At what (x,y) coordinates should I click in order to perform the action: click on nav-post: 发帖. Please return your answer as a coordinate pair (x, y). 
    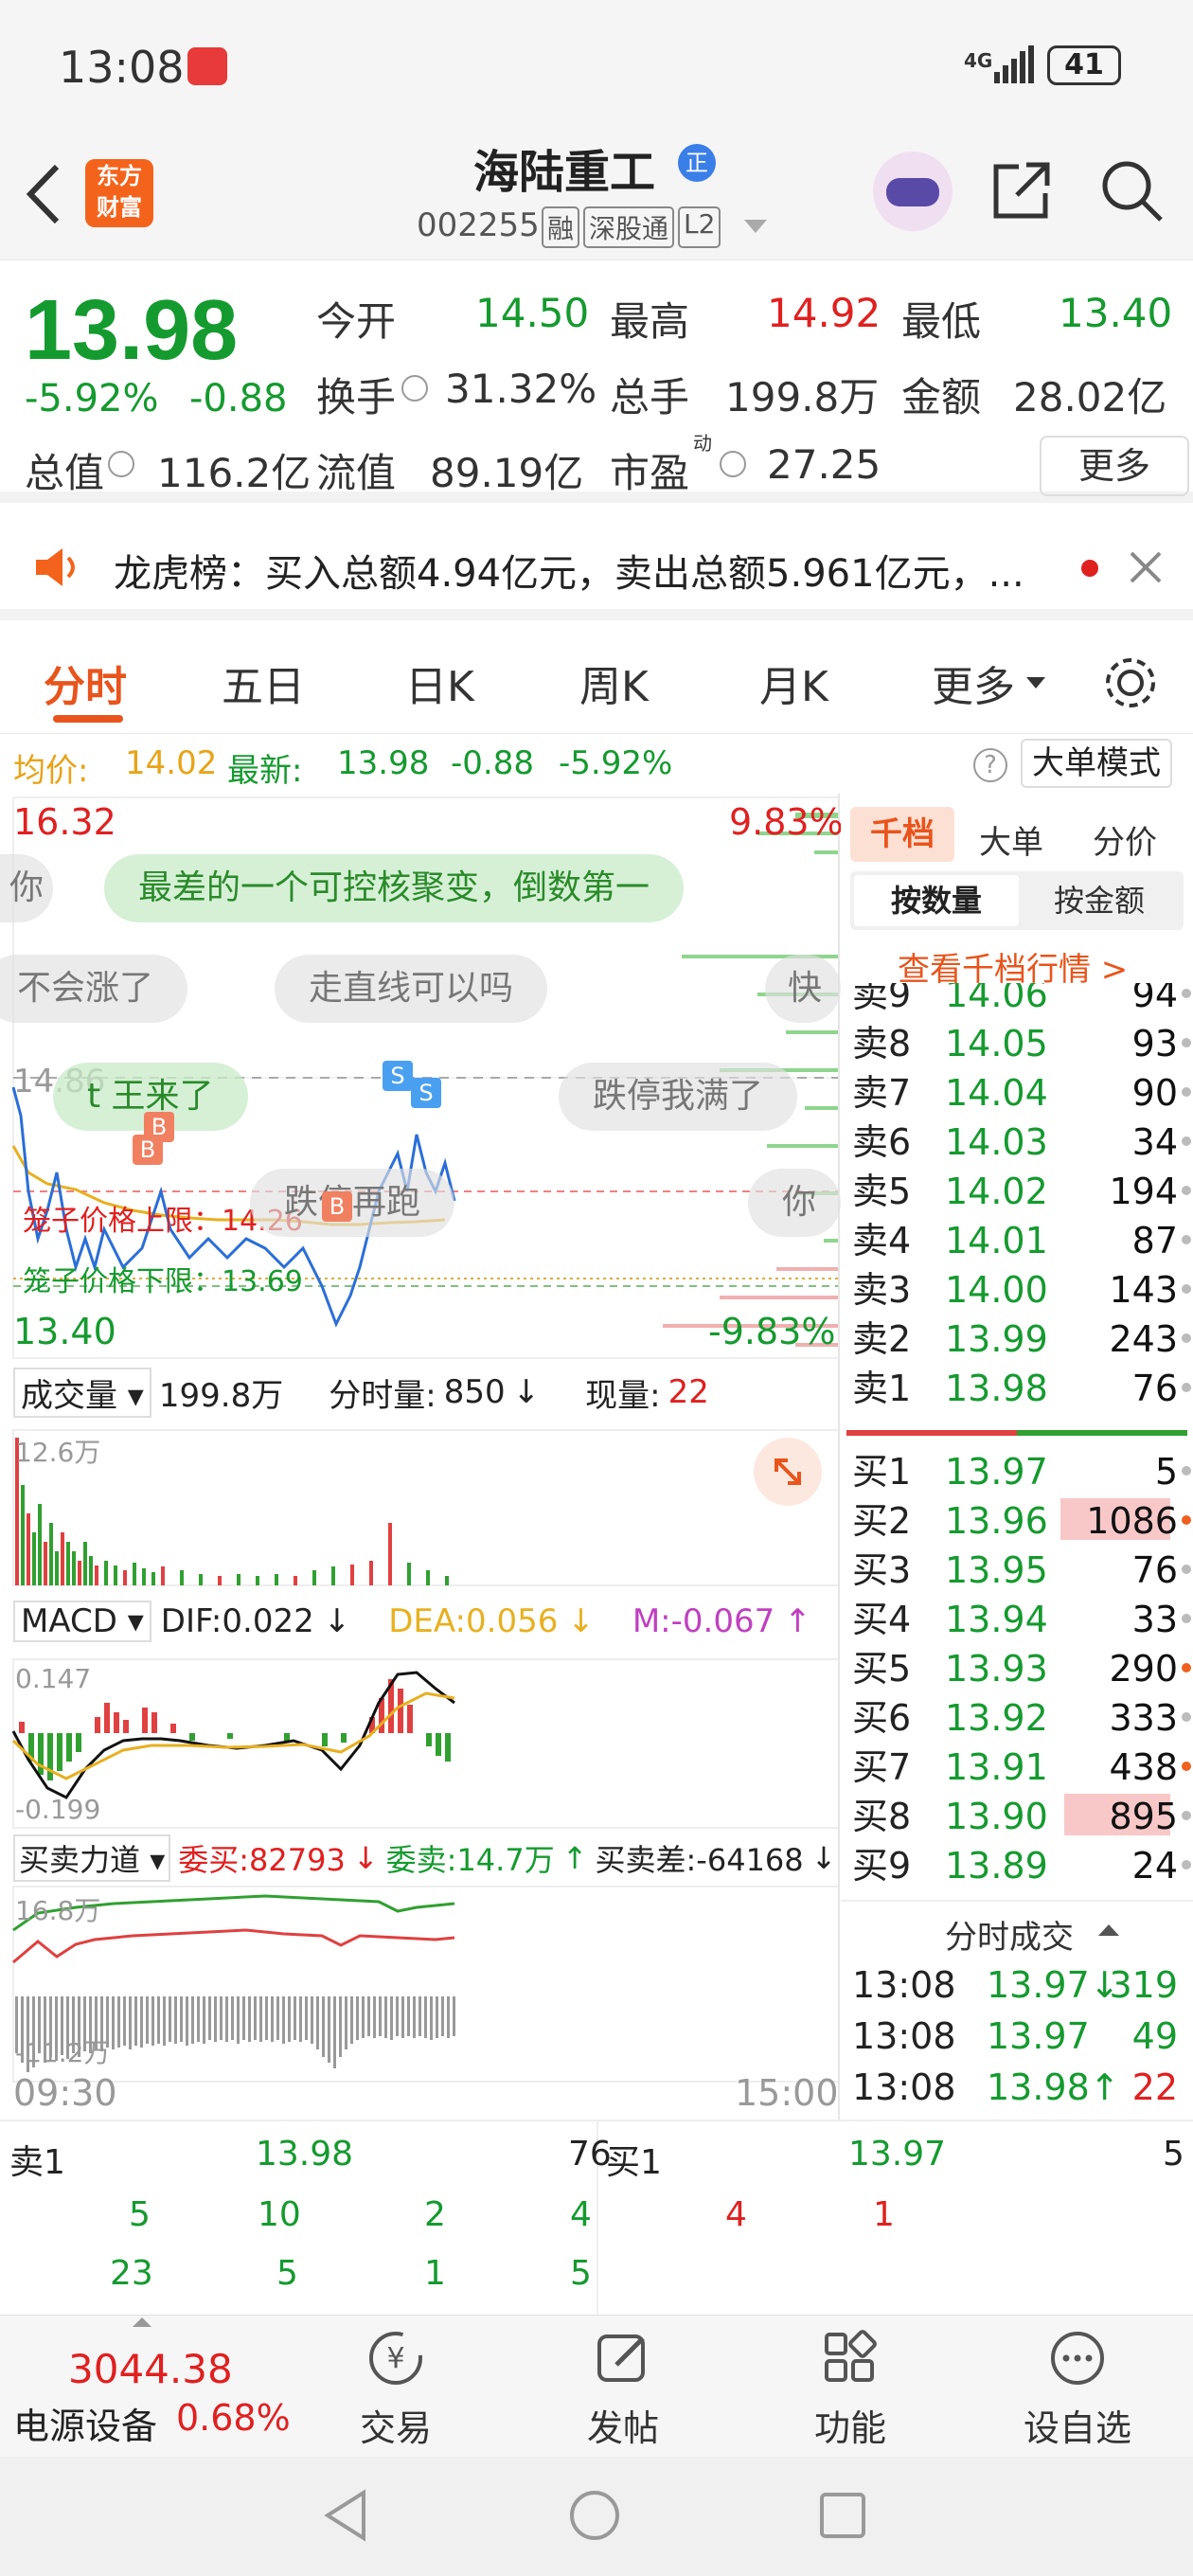
    Looking at the image, I should click on (623, 2388).